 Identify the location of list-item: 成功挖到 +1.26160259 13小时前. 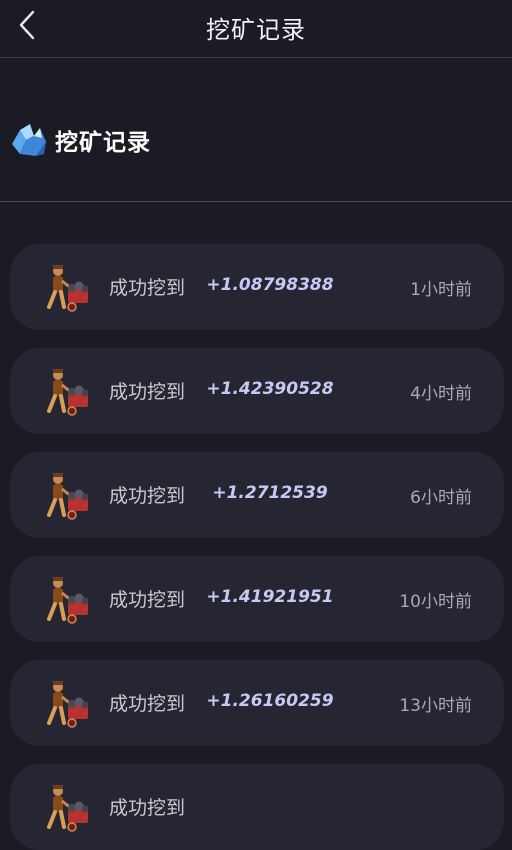
(257, 703).